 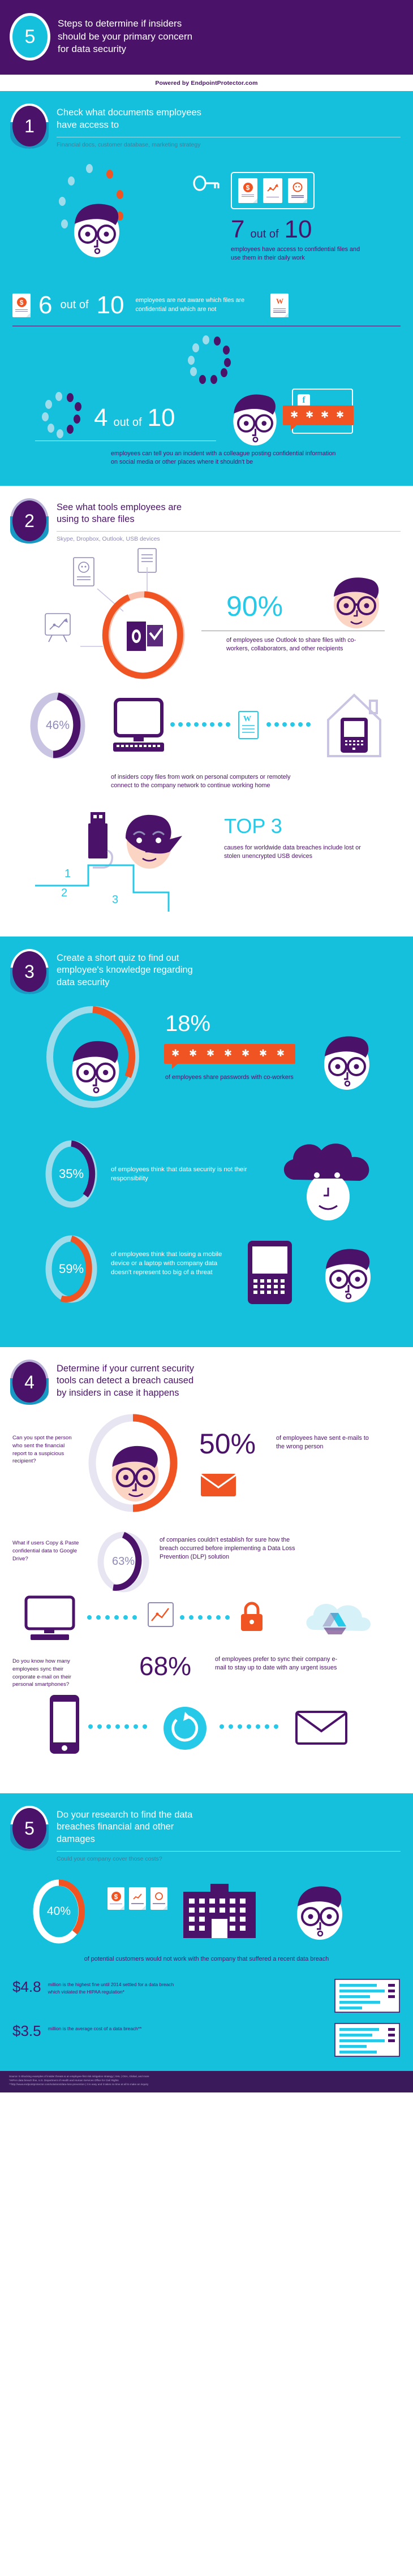 What do you see at coordinates (318, 417) in the screenshot?
I see `password-bubble-icon: ✱ ✱ ✱ ✱` at bounding box center [318, 417].